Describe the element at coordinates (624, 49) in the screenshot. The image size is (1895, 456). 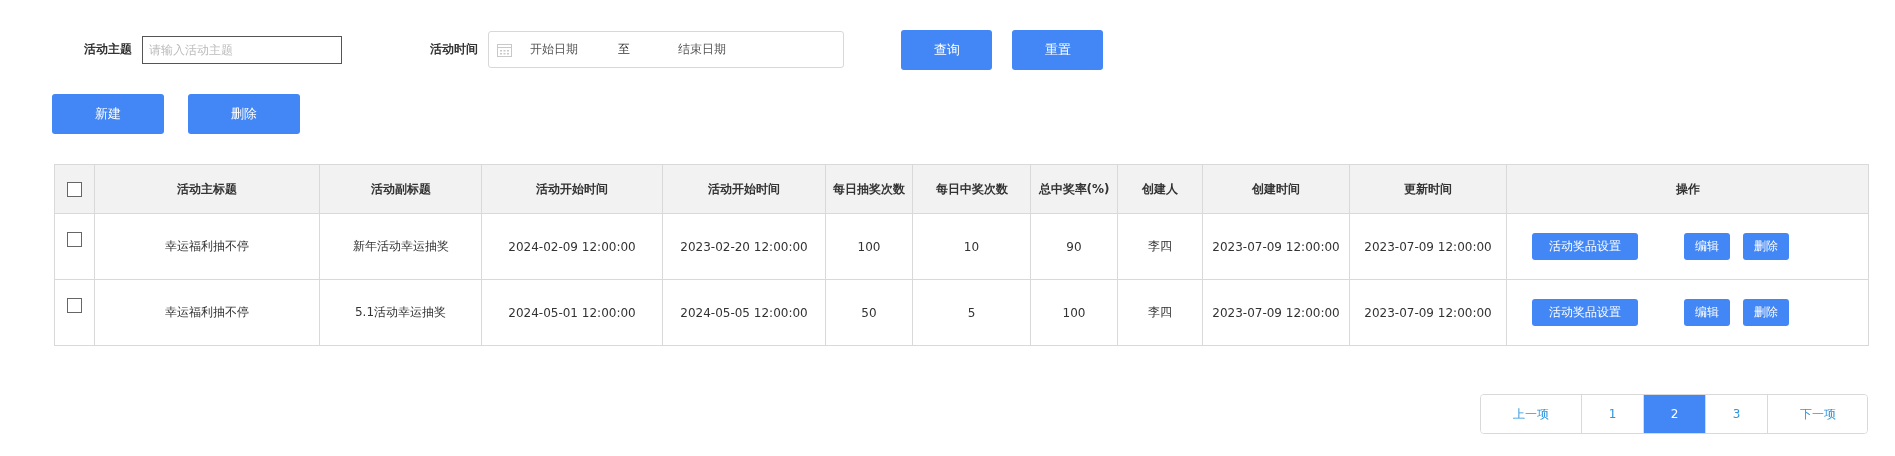
I see `range-separator: 至` at that location.